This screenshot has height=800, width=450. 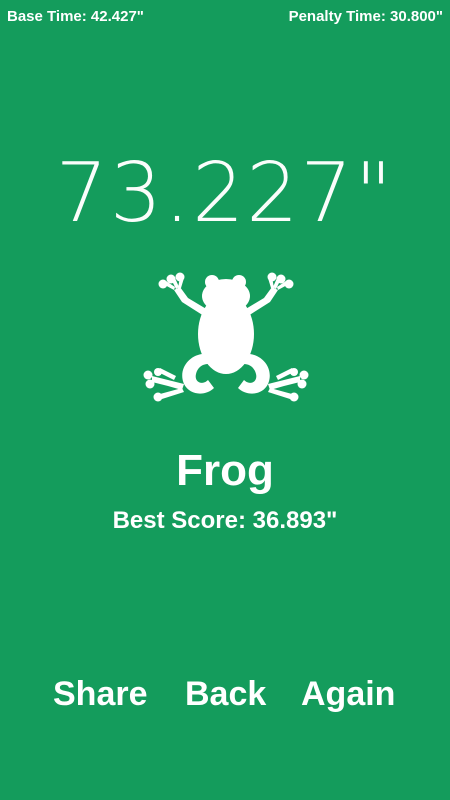 I want to click on base-time-label: Base Time: 42.427", so click(x=75, y=16).